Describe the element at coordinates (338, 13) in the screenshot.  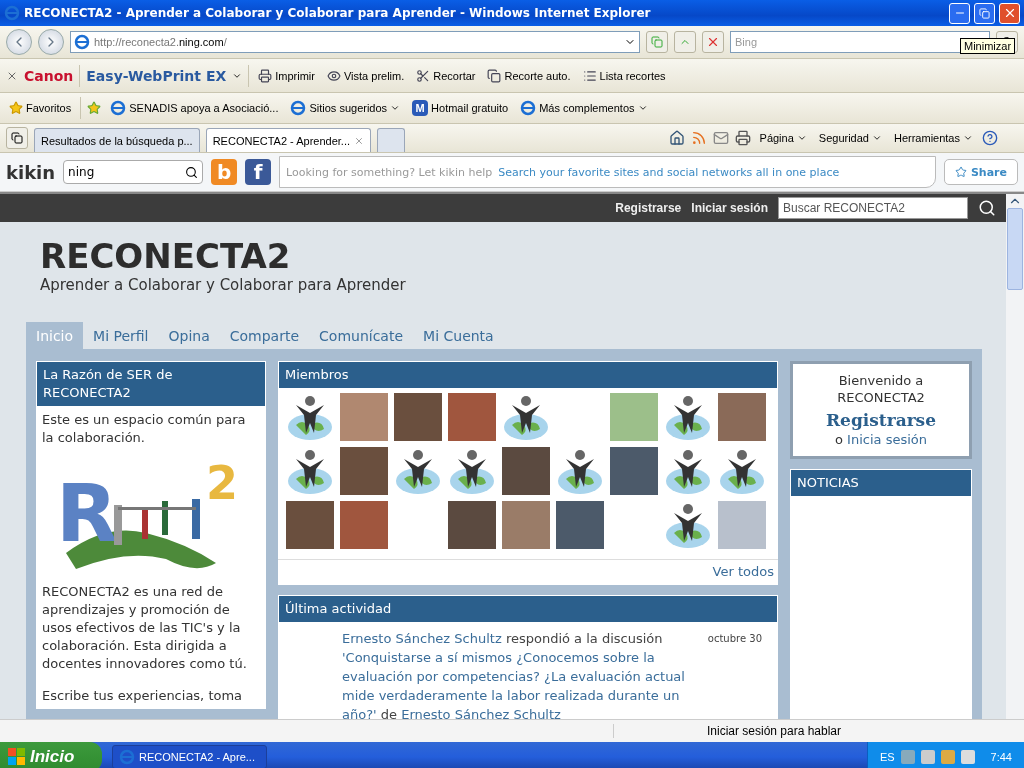
I see `window-title: RECONECTA2 - Aprender a Colaborar y Colaborar para Aprender - Windows Internet Explorer` at that location.